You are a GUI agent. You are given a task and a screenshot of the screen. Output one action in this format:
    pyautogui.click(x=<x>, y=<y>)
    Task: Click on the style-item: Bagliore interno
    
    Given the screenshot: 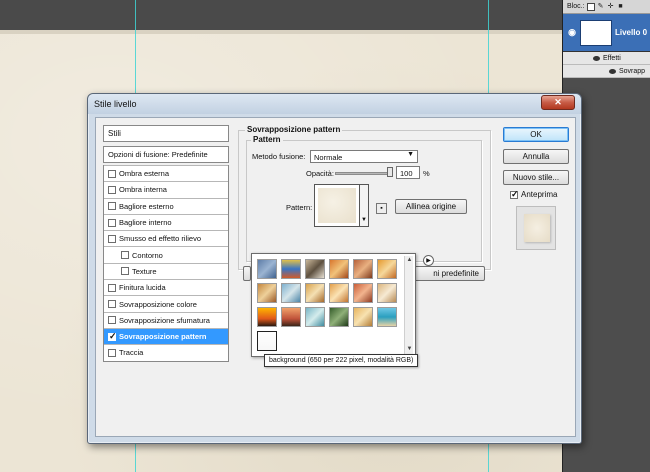 What is the action you would take?
    pyautogui.click(x=166, y=221)
    